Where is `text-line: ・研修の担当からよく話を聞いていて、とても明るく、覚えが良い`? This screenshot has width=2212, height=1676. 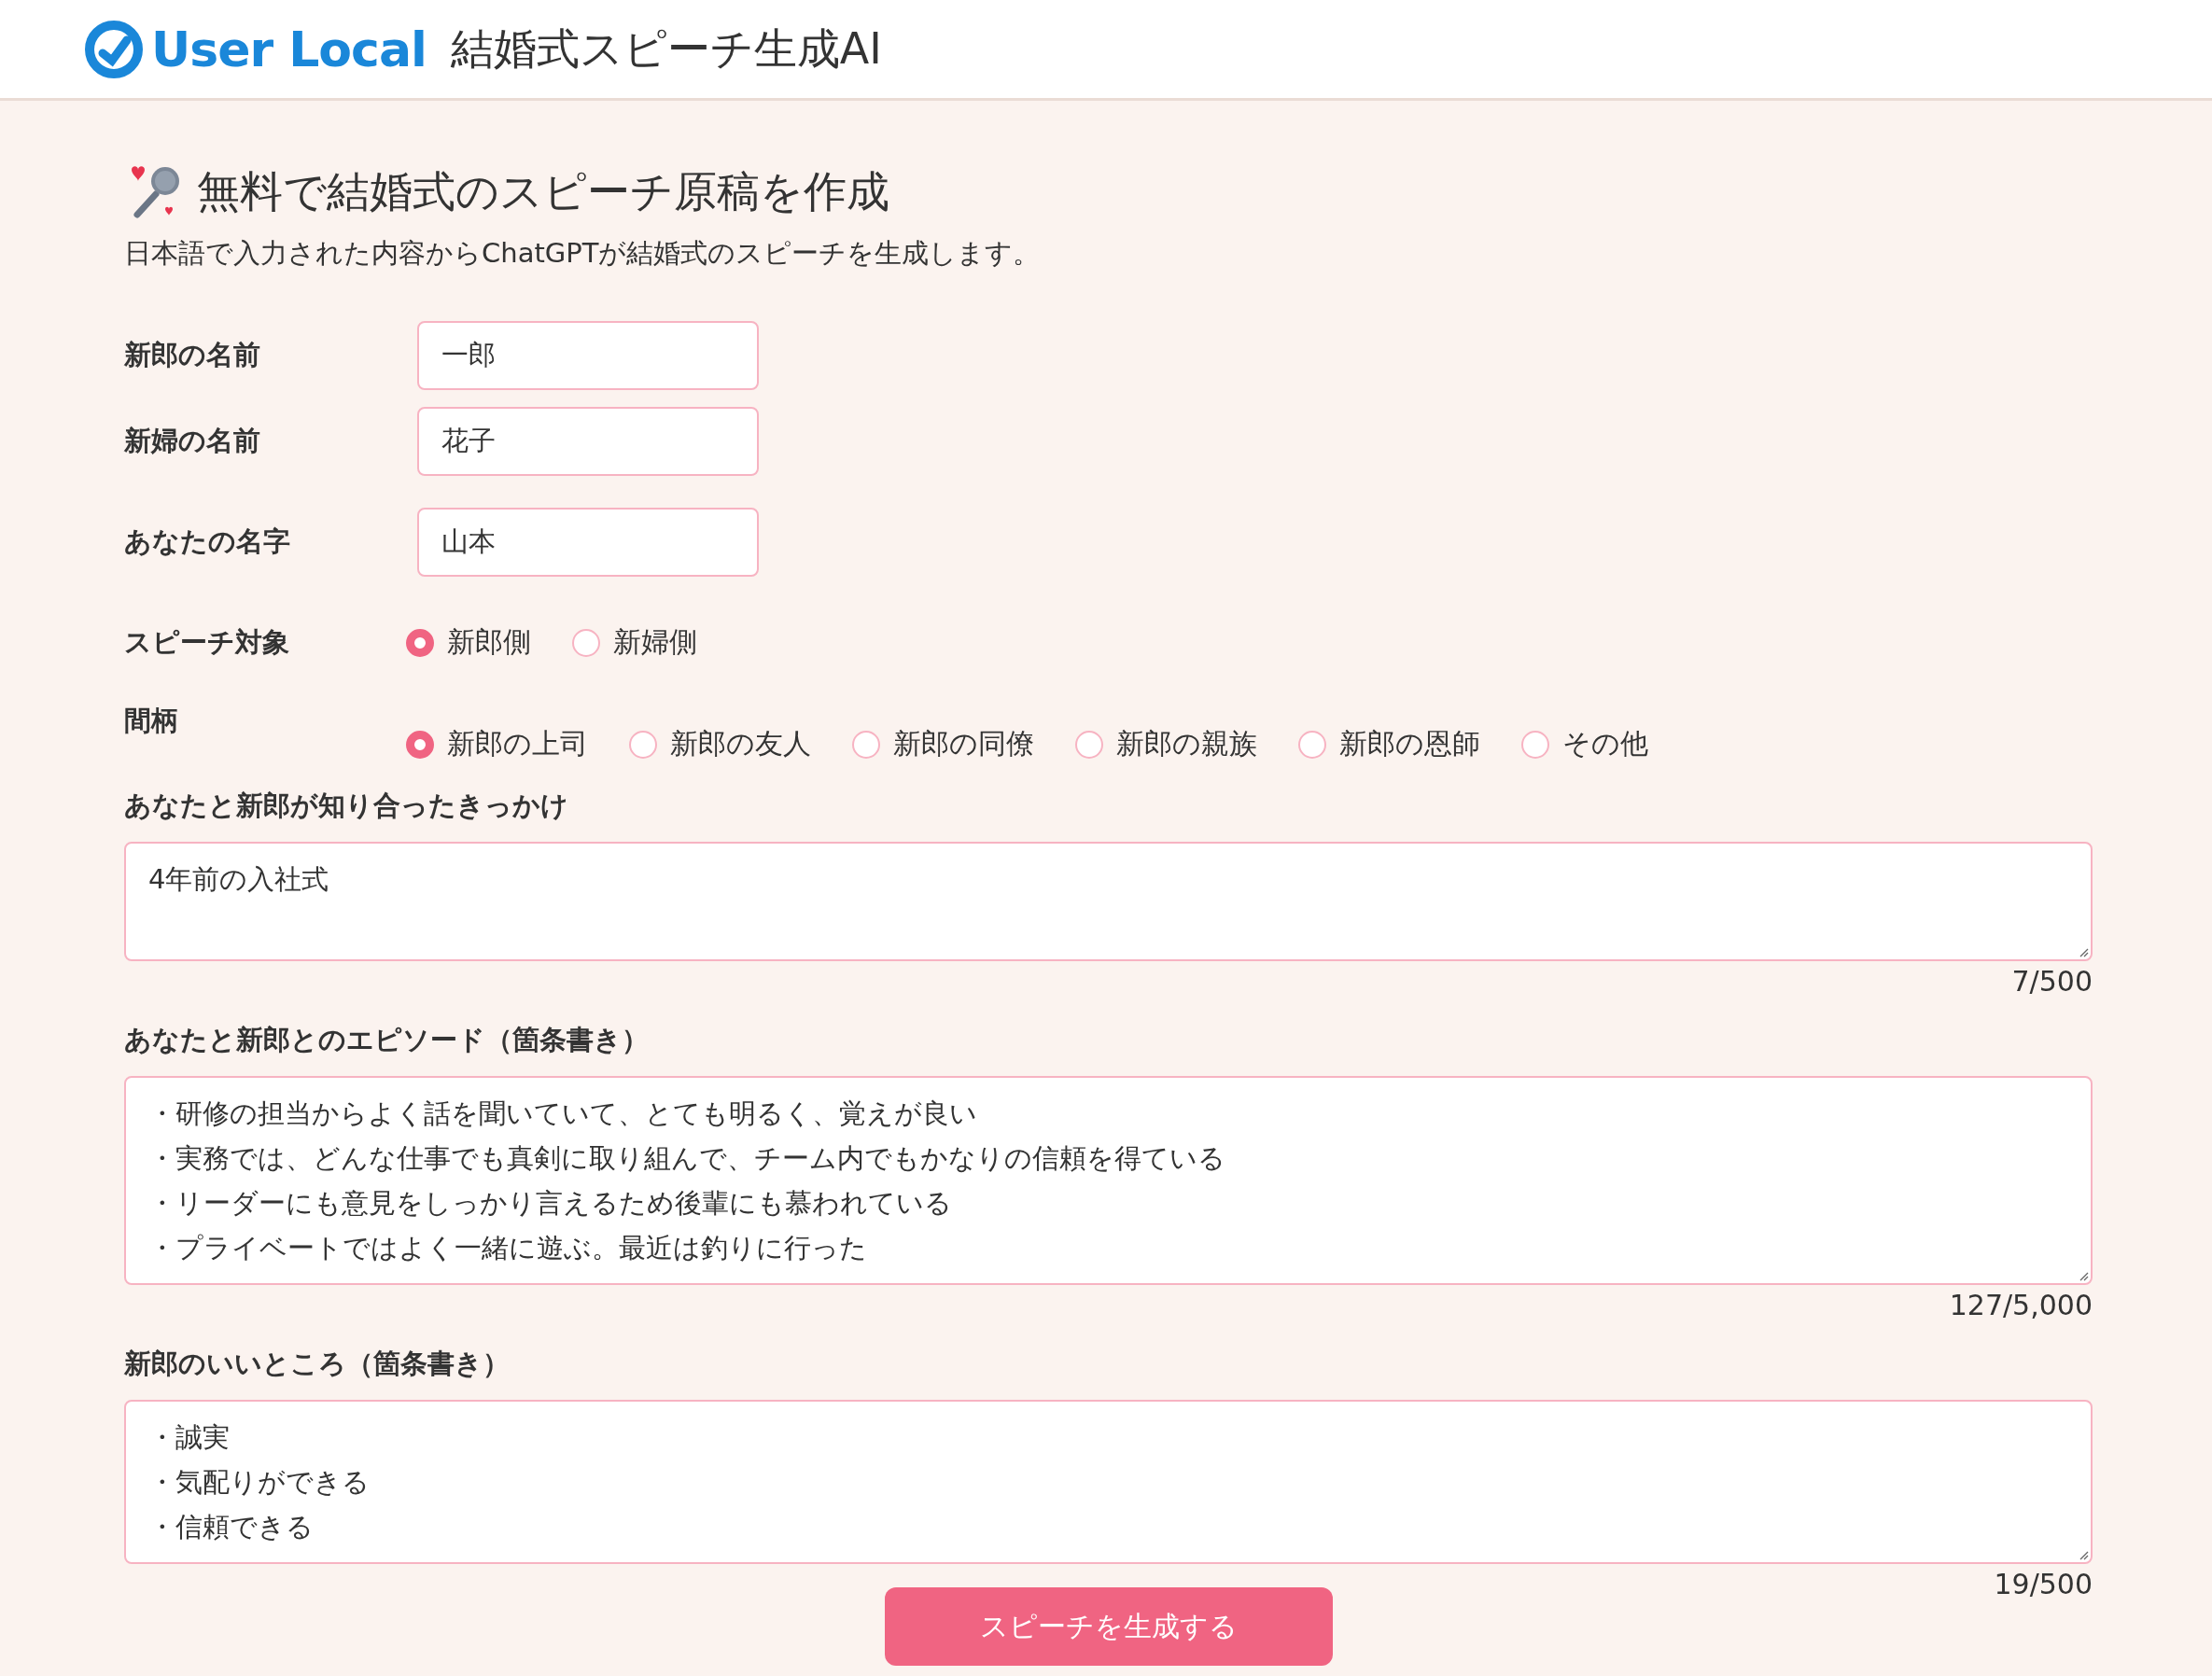 text-line: ・研修の担当からよく話を聞いていて、とても明るく、覚えが良い is located at coordinates (562, 1113).